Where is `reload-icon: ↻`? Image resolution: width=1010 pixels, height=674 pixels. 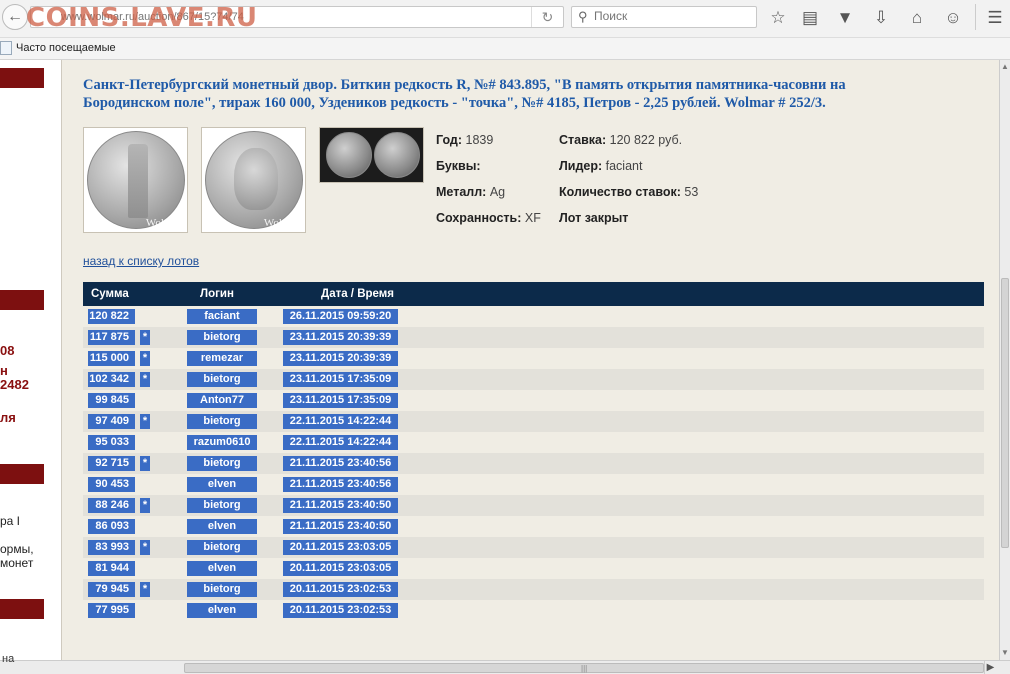 reload-icon: ↻ is located at coordinates (547, 17).